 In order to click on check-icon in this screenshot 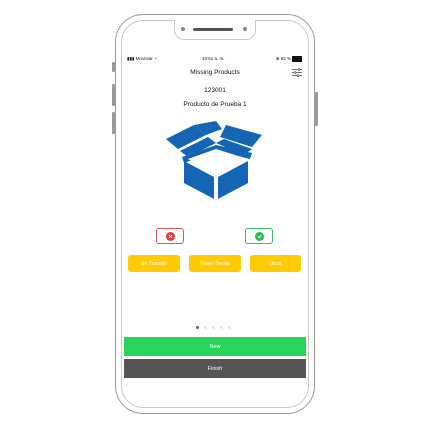, I will do `click(259, 236)`.